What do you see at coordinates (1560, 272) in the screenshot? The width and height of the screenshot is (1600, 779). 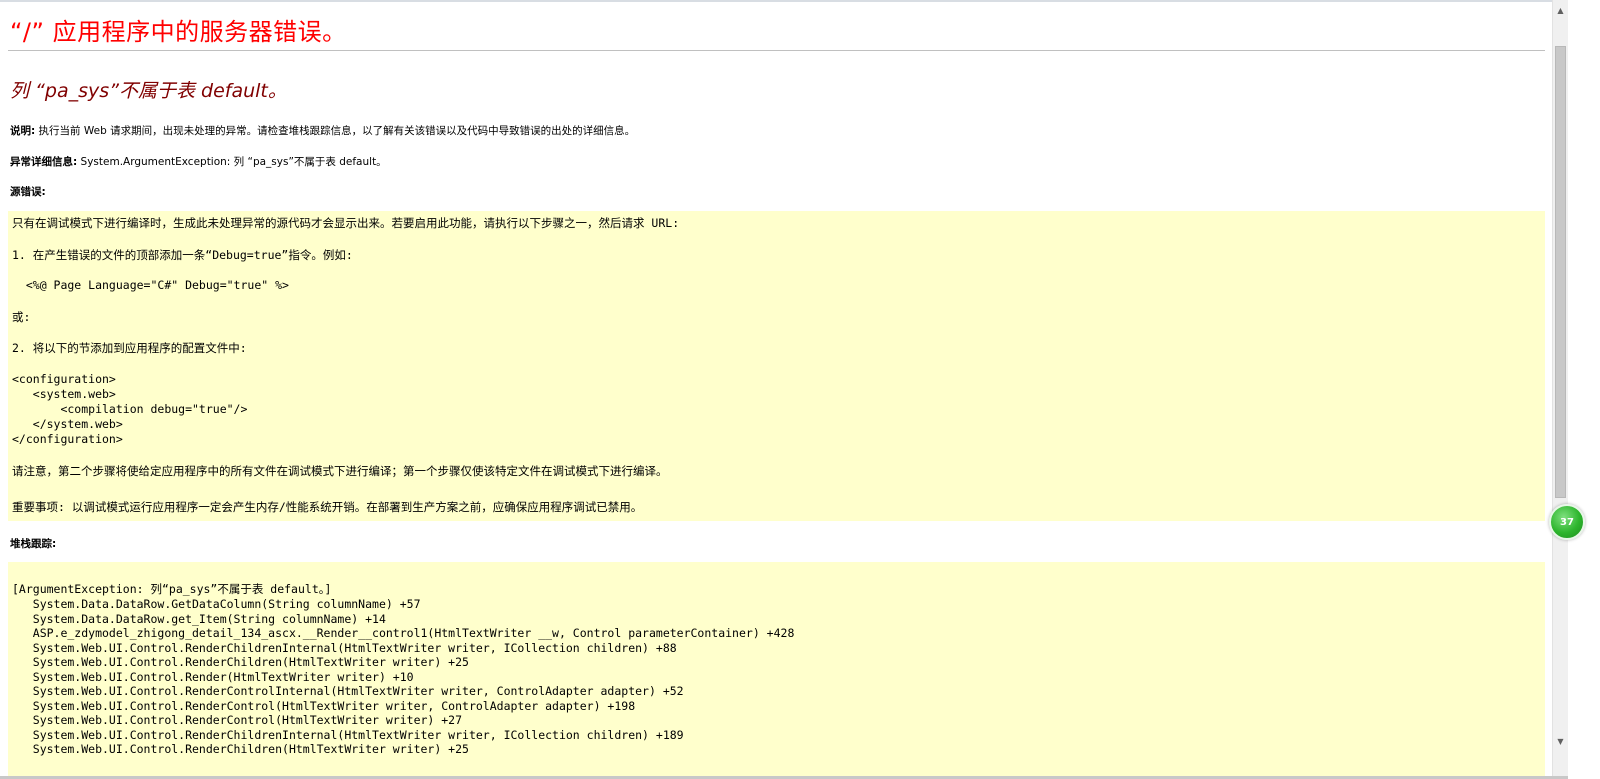 I see `scrollbar-thumb` at bounding box center [1560, 272].